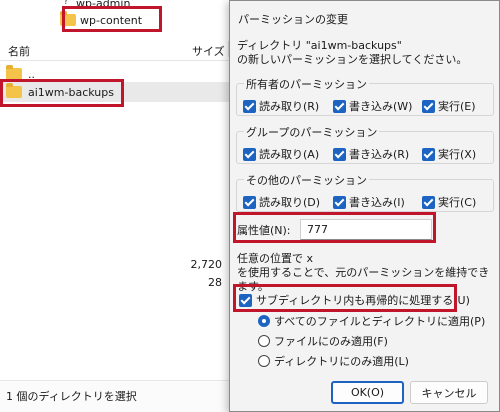 The width and height of the screenshot is (500, 412). What do you see at coordinates (62, 93) in the screenshot?
I see `highlight-box-ai1wm-backups` at bounding box center [62, 93].